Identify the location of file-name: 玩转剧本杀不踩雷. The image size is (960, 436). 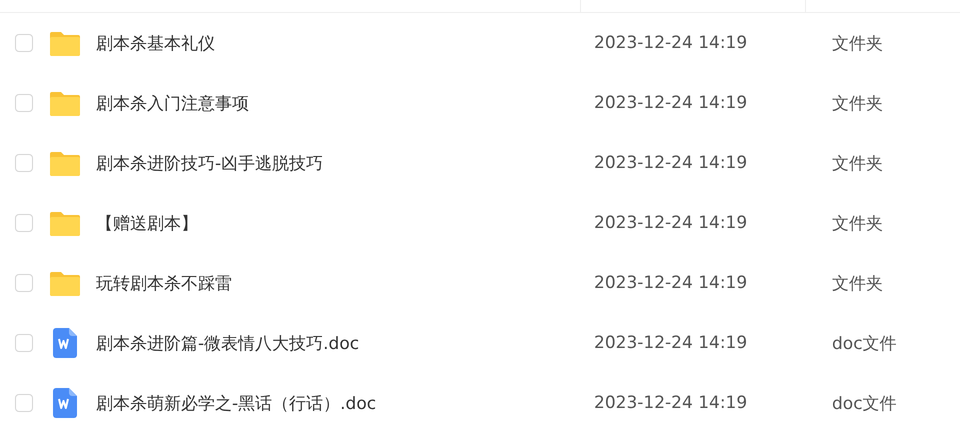
(164, 284).